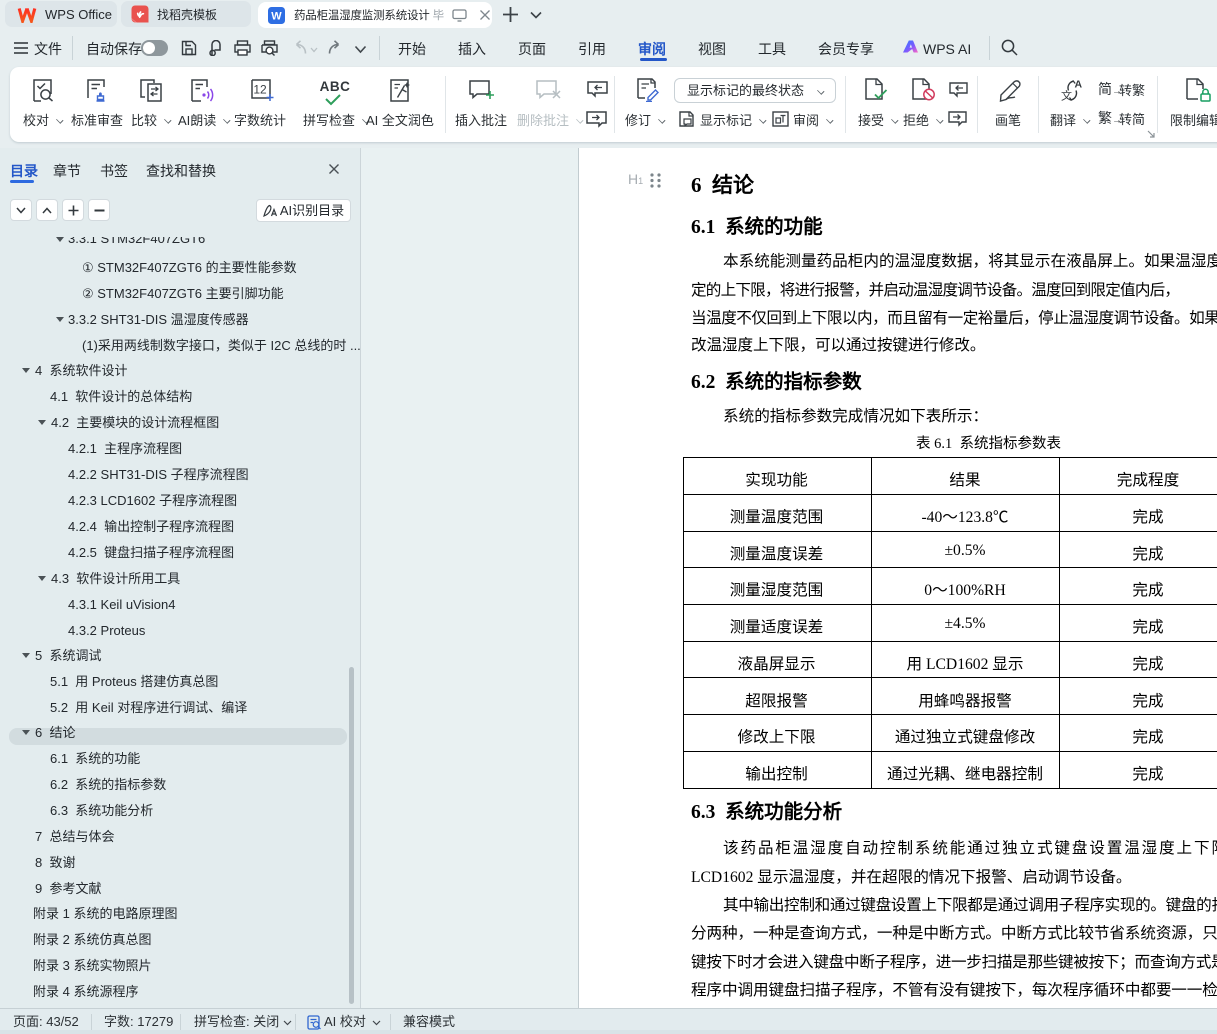 The image size is (1217, 1034). Describe the element at coordinates (276, 16) in the screenshot. I see `svg-text: W` at that location.